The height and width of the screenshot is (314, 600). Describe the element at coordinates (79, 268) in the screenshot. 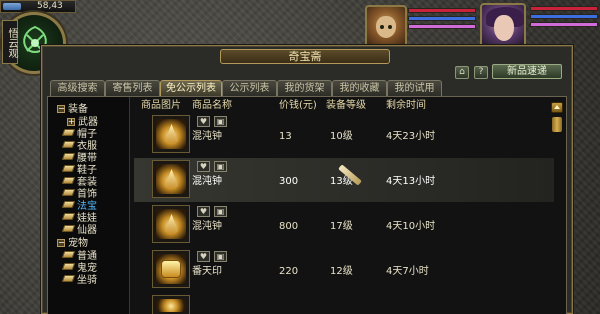

I see `tree-item-ghost-pet: 鬼宠` at that location.